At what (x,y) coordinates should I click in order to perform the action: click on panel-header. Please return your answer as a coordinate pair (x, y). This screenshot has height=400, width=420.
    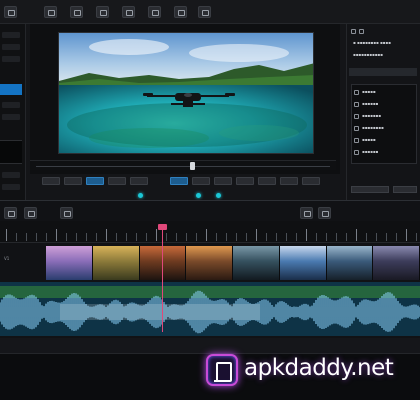
    Looking at the image, I should click on (359, 31).